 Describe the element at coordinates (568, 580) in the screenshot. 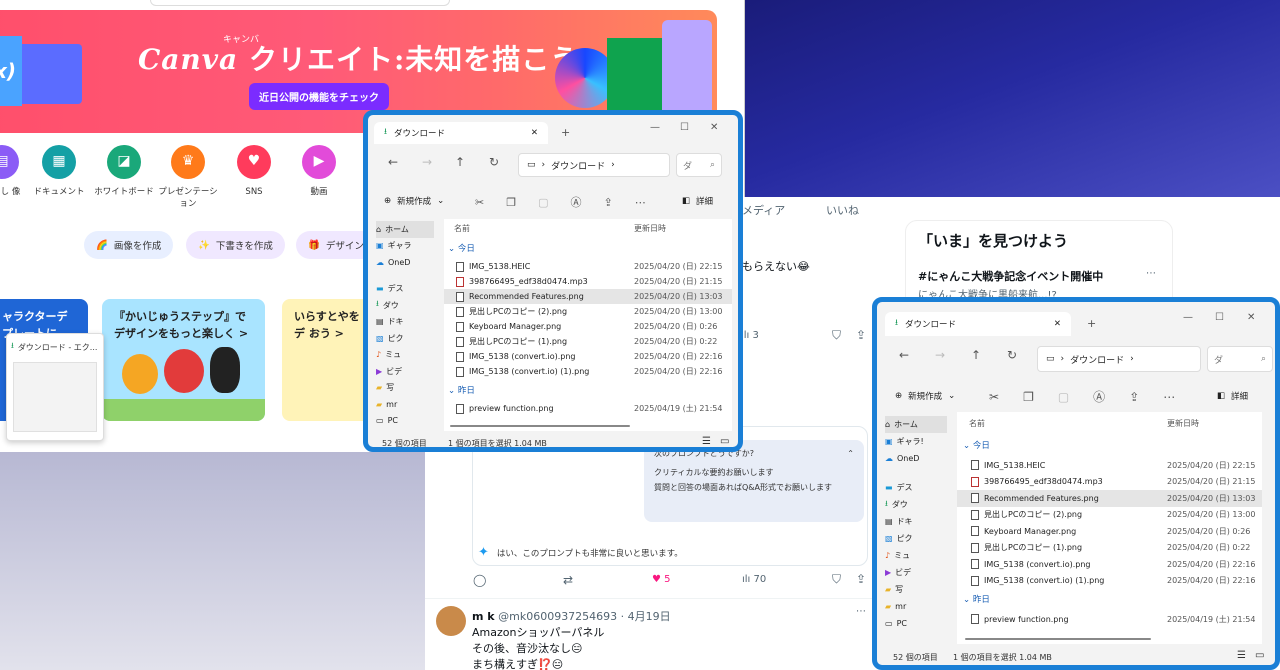

I see `retweet-icon: ⇄` at that location.